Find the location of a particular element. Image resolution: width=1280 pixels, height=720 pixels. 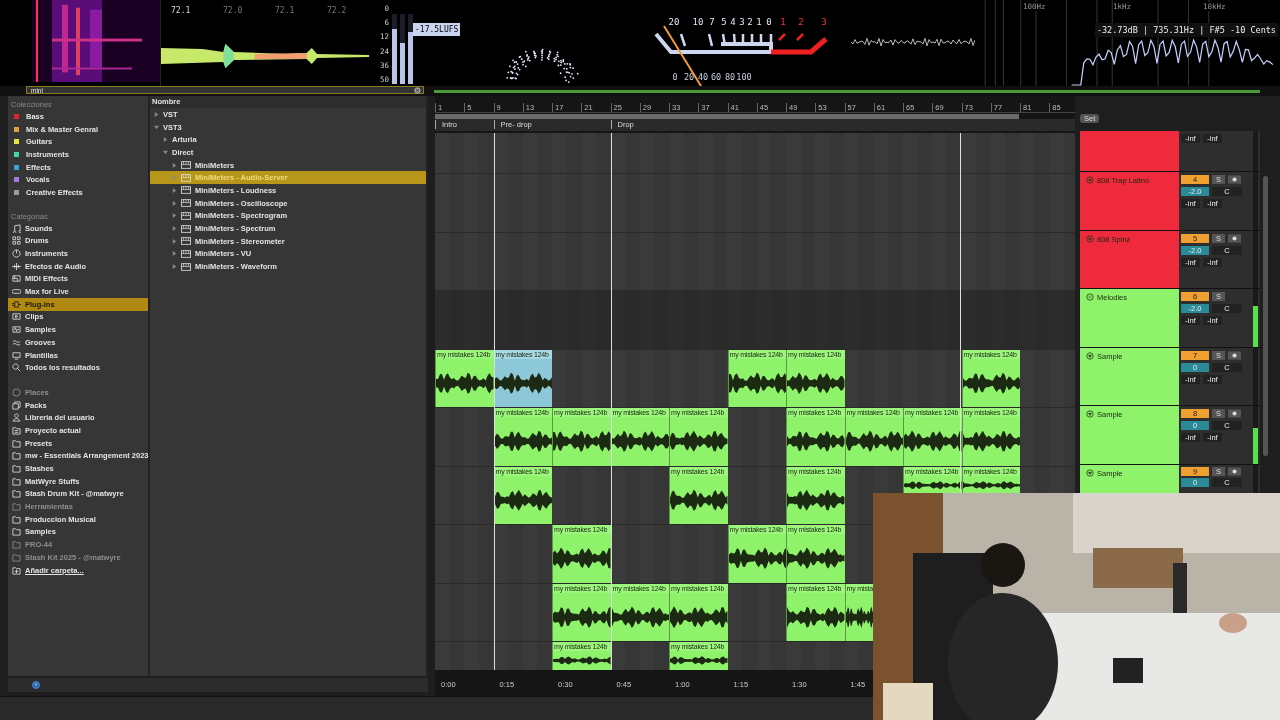

vu-scale-label: 40 is located at coordinates (703, 77).